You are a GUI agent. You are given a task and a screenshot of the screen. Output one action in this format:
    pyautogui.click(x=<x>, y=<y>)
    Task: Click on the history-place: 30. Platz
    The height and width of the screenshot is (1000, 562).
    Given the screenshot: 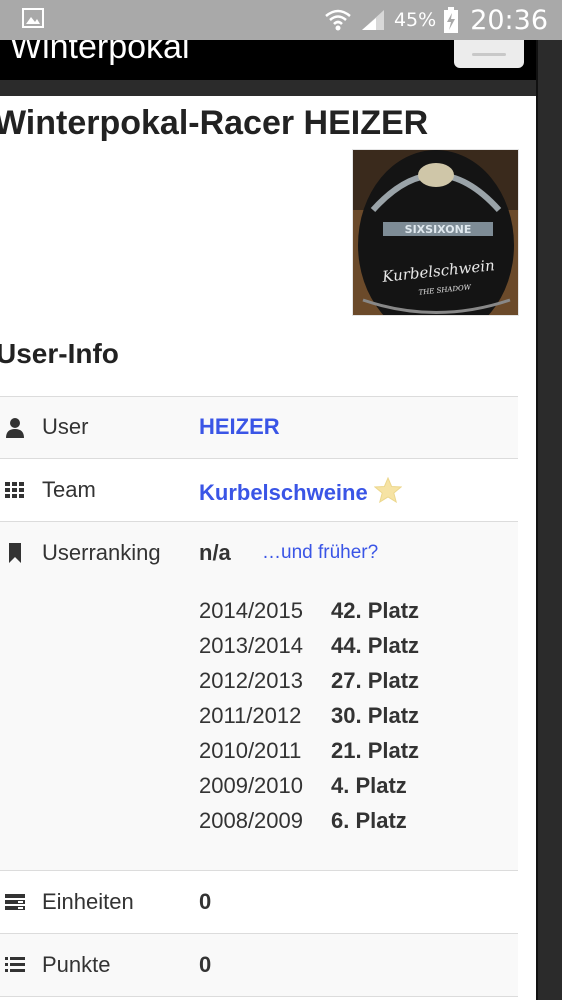 What is the action you would take?
    pyautogui.click(x=375, y=715)
    